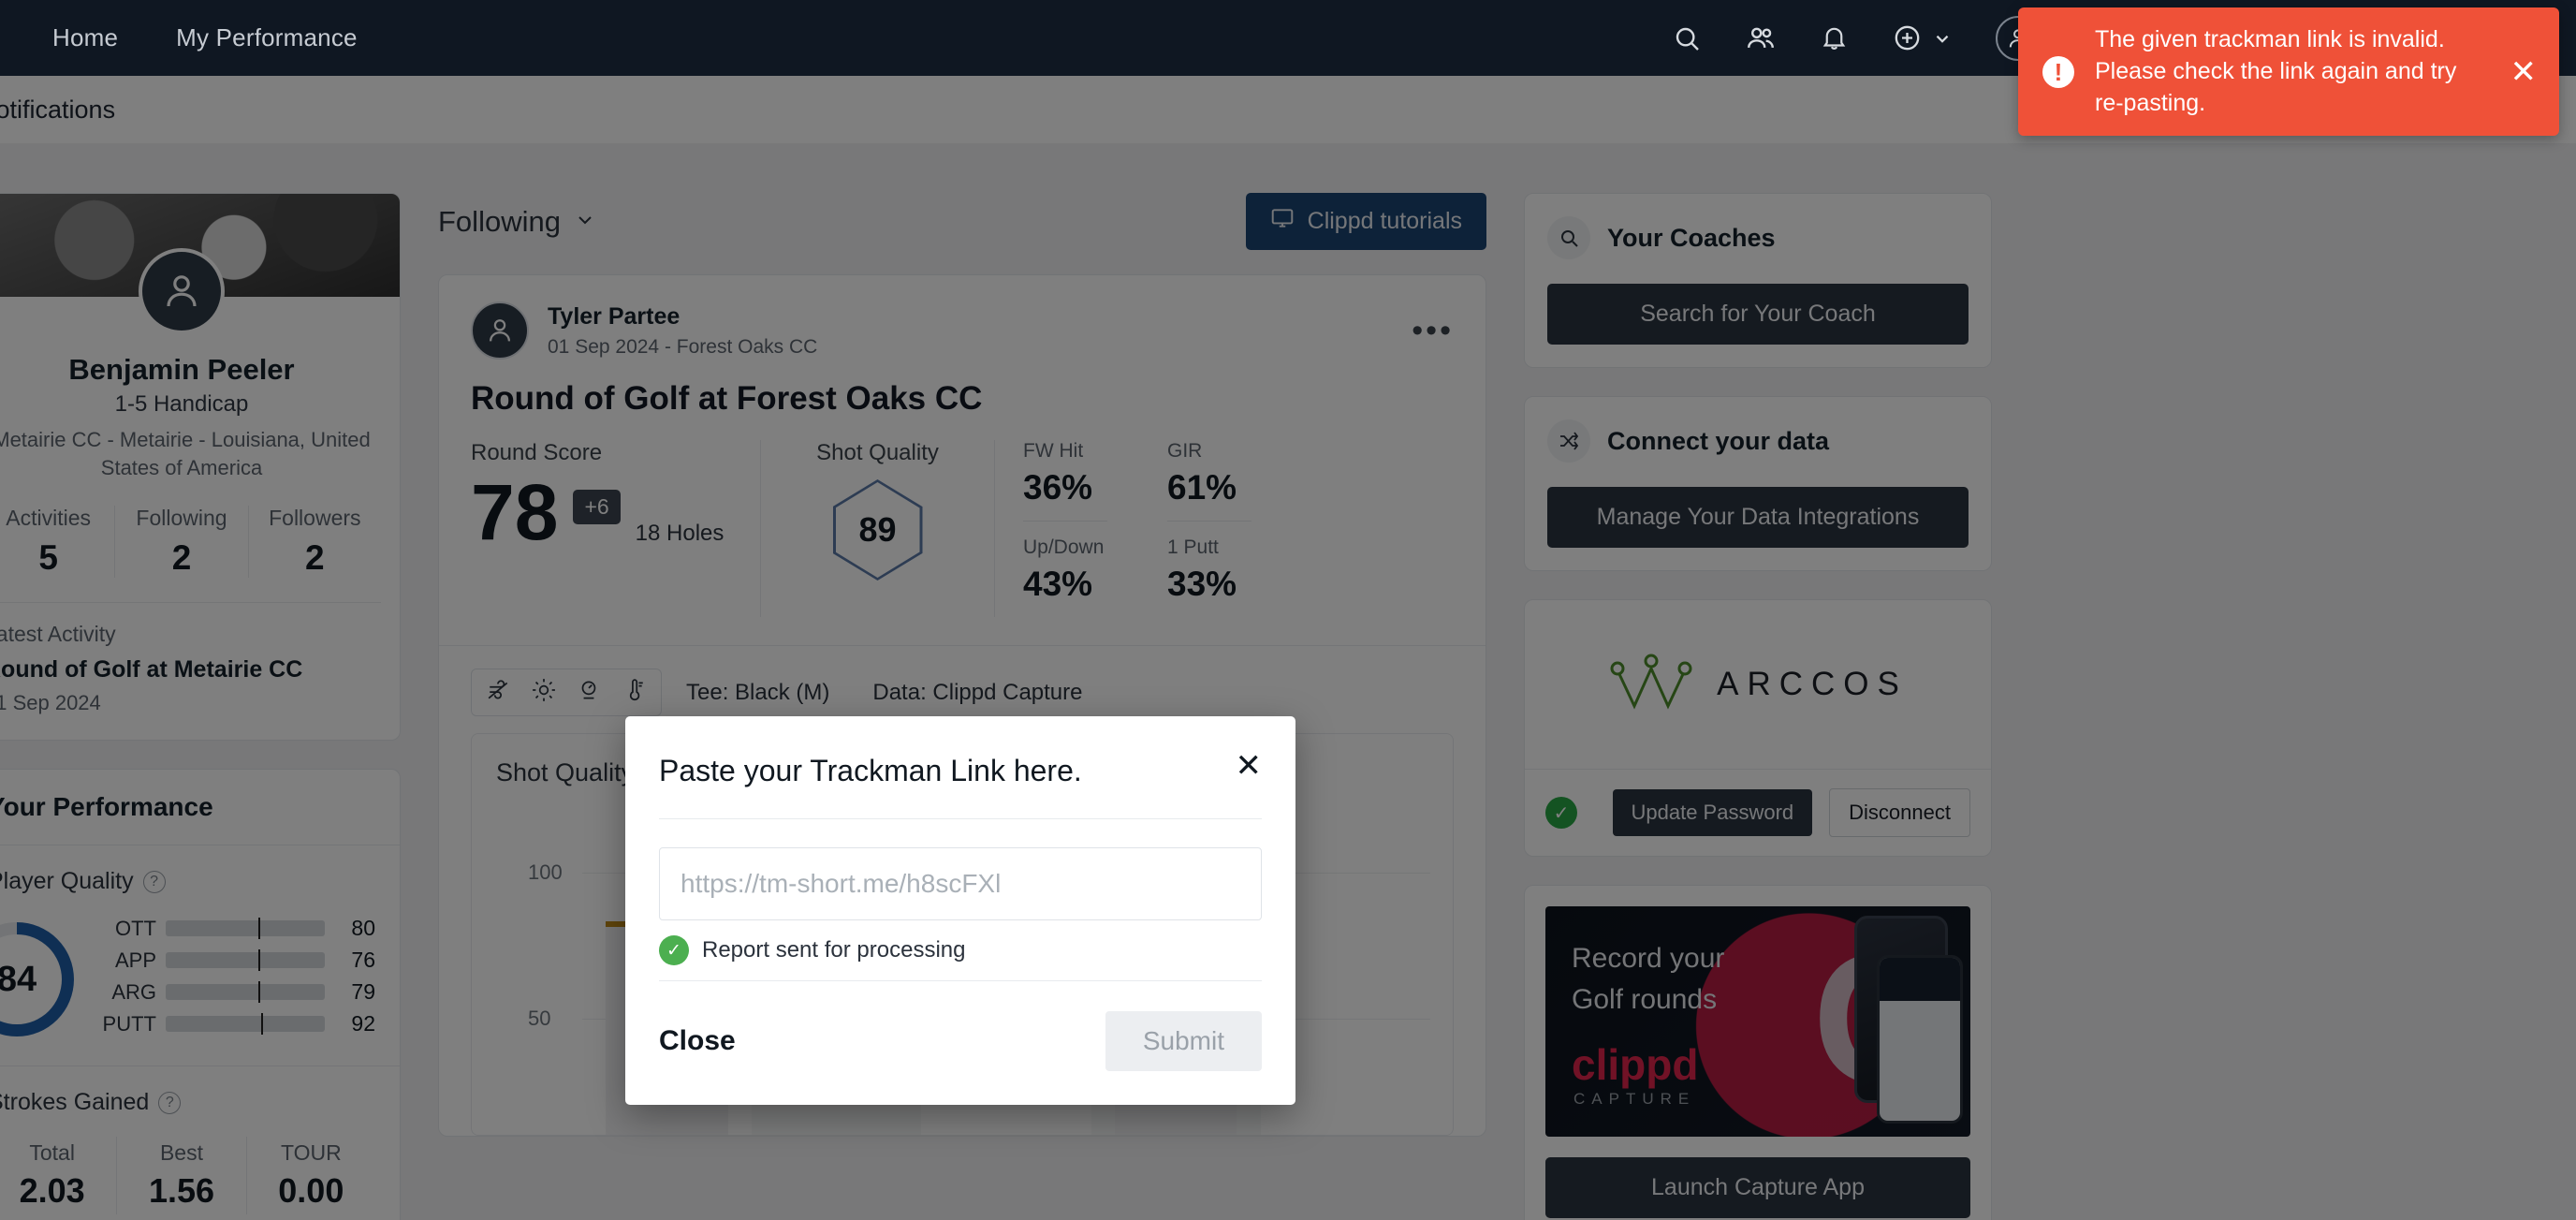 The width and height of the screenshot is (2576, 1220). I want to click on modal-header: Paste your Trackman Link here. ✕, so click(961, 767).